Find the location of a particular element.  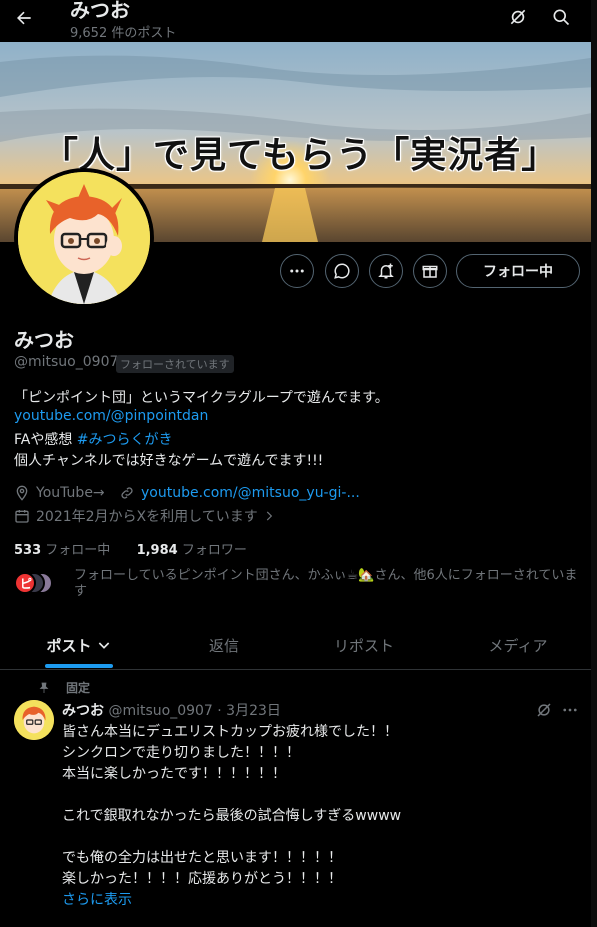

bio-link: youtube.com/@pinpointdan is located at coordinates (111, 416).